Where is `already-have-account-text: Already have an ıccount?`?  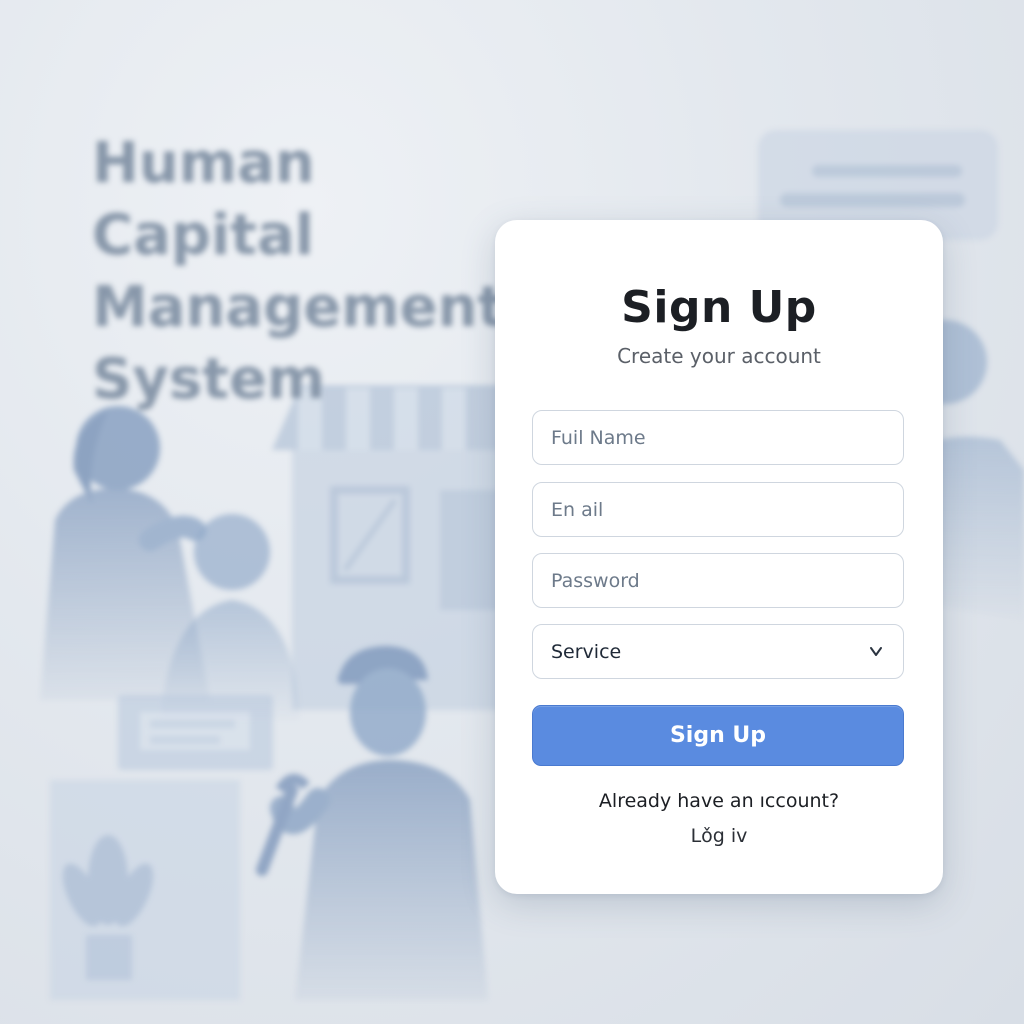 already-have-account-text: Already have an ıccount? is located at coordinates (719, 801).